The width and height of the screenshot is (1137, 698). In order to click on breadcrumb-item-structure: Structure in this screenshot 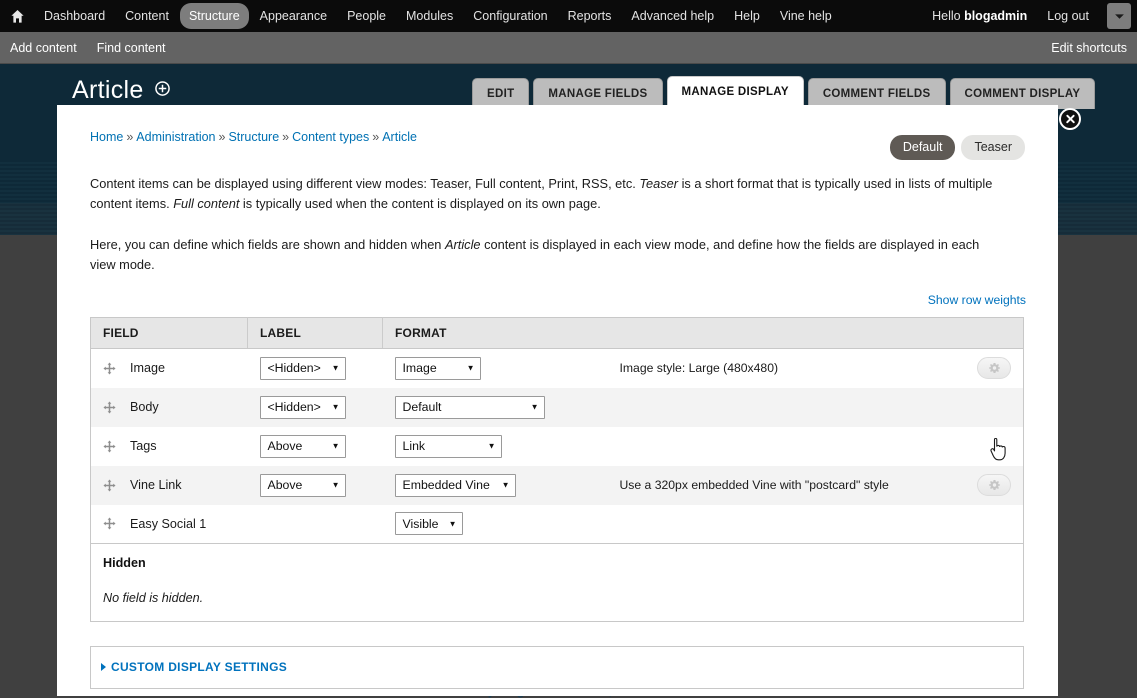, I will do `click(253, 137)`.